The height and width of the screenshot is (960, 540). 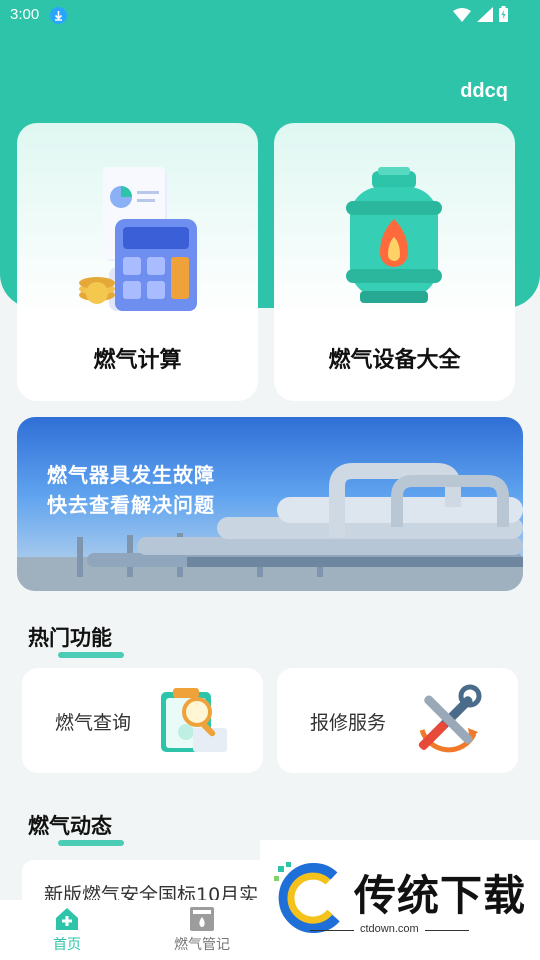 I want to click on hot-functions-title: 热门功能, so click(x=76, y=640).